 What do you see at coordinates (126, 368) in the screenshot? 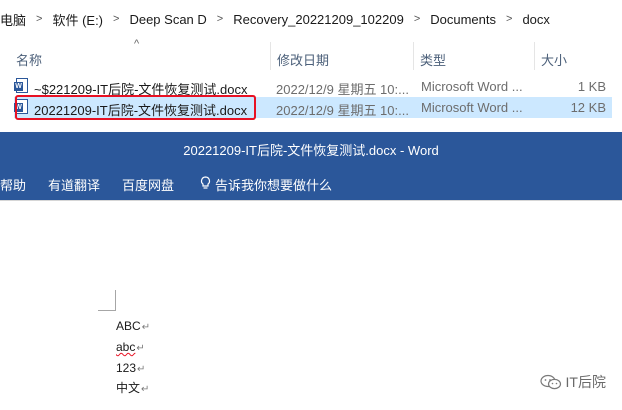
I see `doc-line-text: 123` at bounding box center [126, 368].